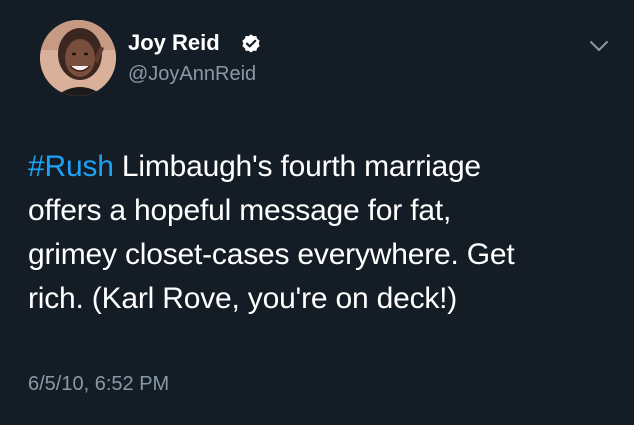 The height and width of the screenshot is (425, 634). I want to click on avatar-image, so click(78, 58).